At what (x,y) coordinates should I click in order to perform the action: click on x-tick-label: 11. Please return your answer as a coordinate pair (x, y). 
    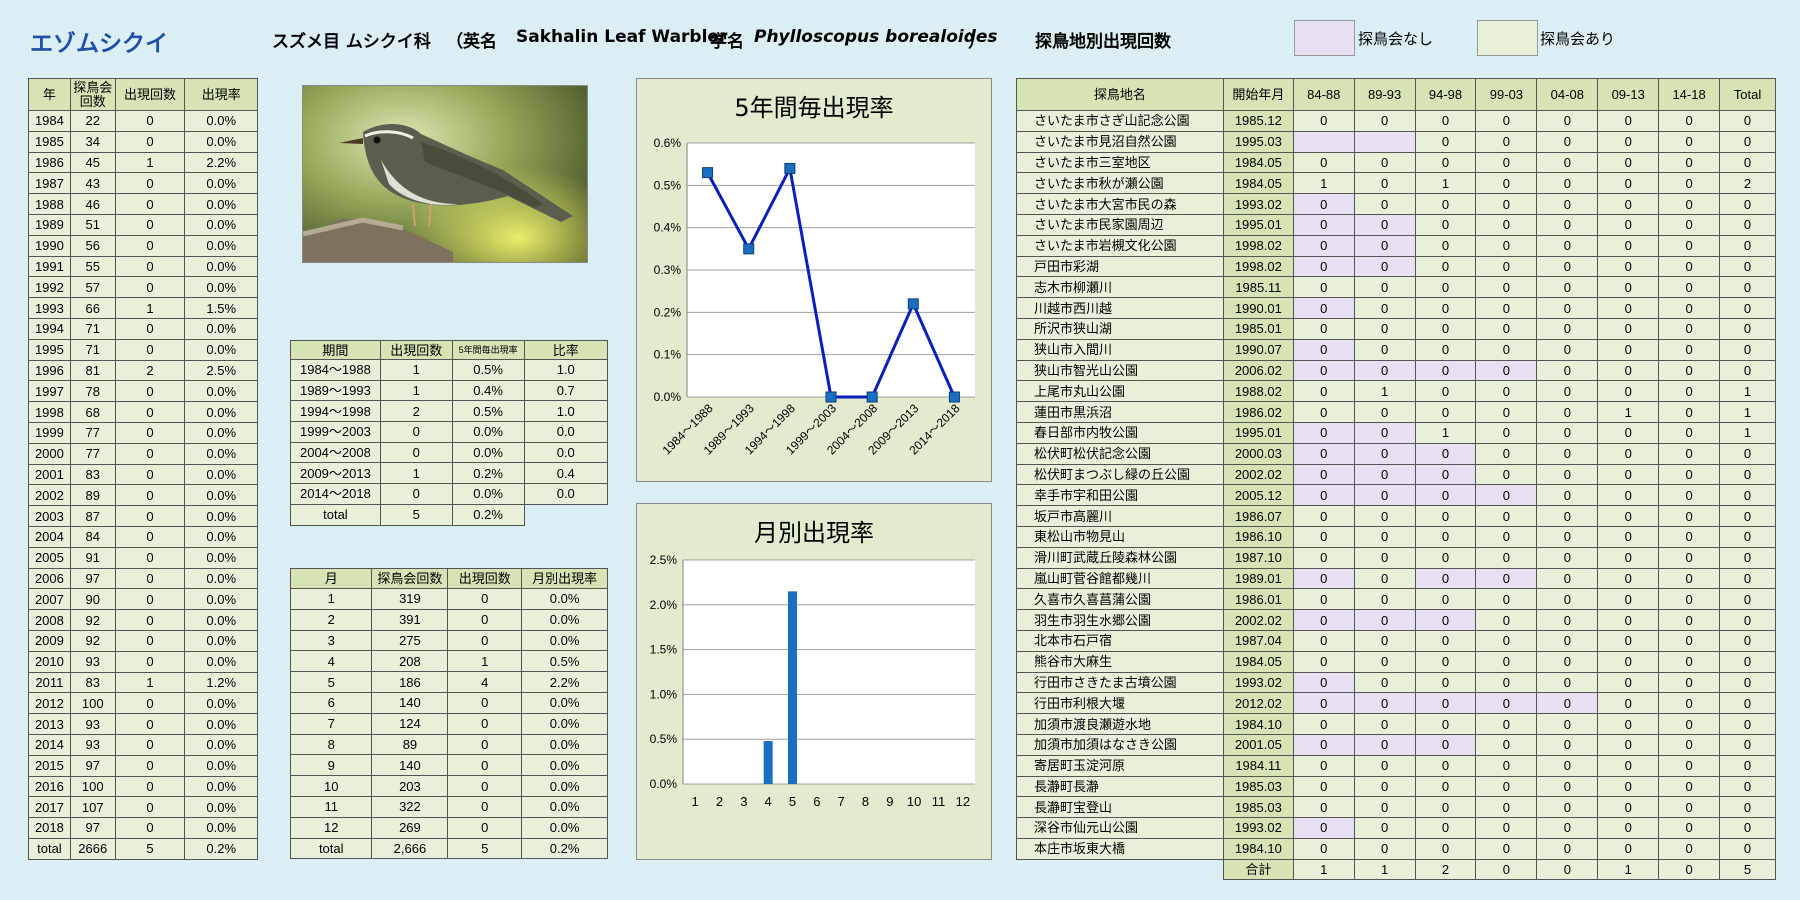
    Looking at the image, I should click on (939, 801).